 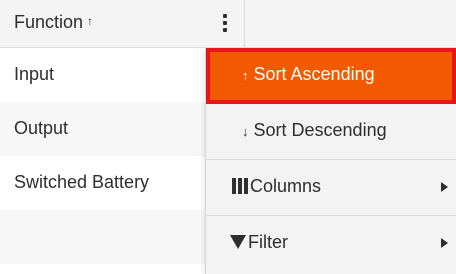 I want to click on function-header-label: Function, so click(x=48, y=22).